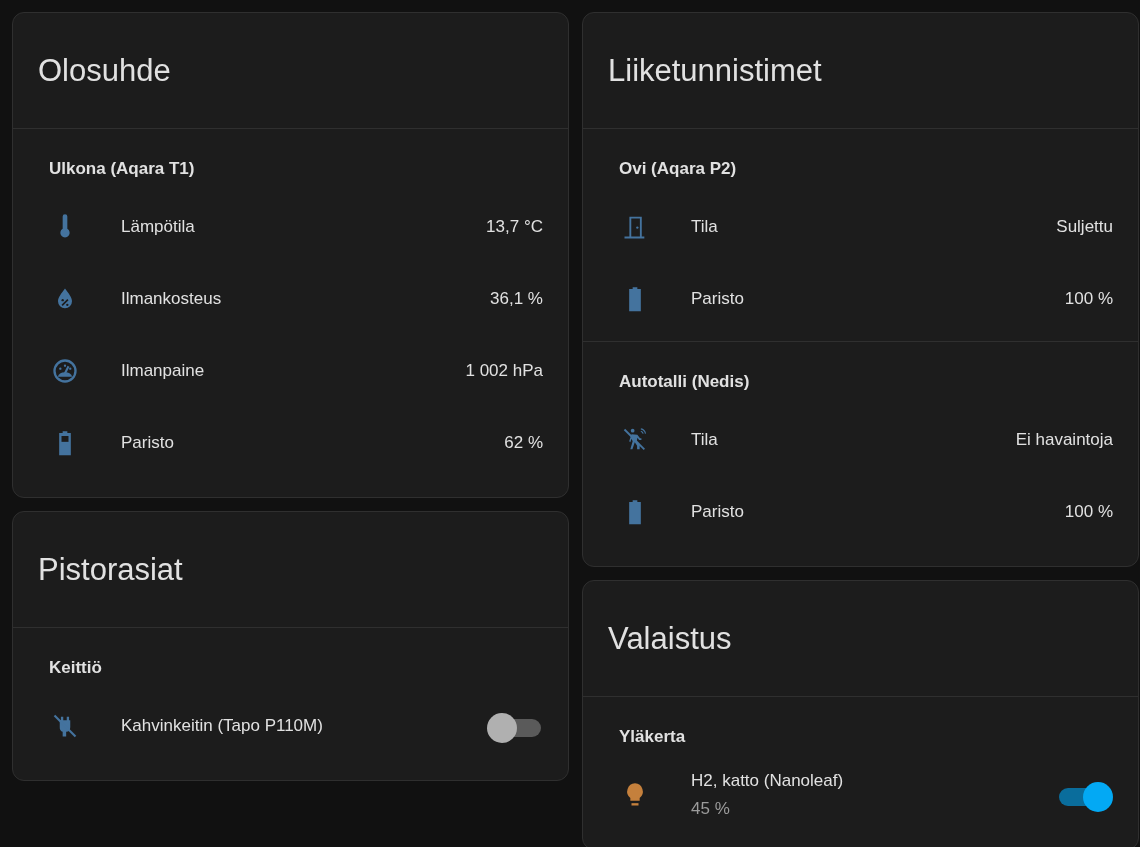  What do you see at coordinates (504, 371) in the screenshot?
I see `entity-state: 1 002 hPa` at bounding box center [504, 371].